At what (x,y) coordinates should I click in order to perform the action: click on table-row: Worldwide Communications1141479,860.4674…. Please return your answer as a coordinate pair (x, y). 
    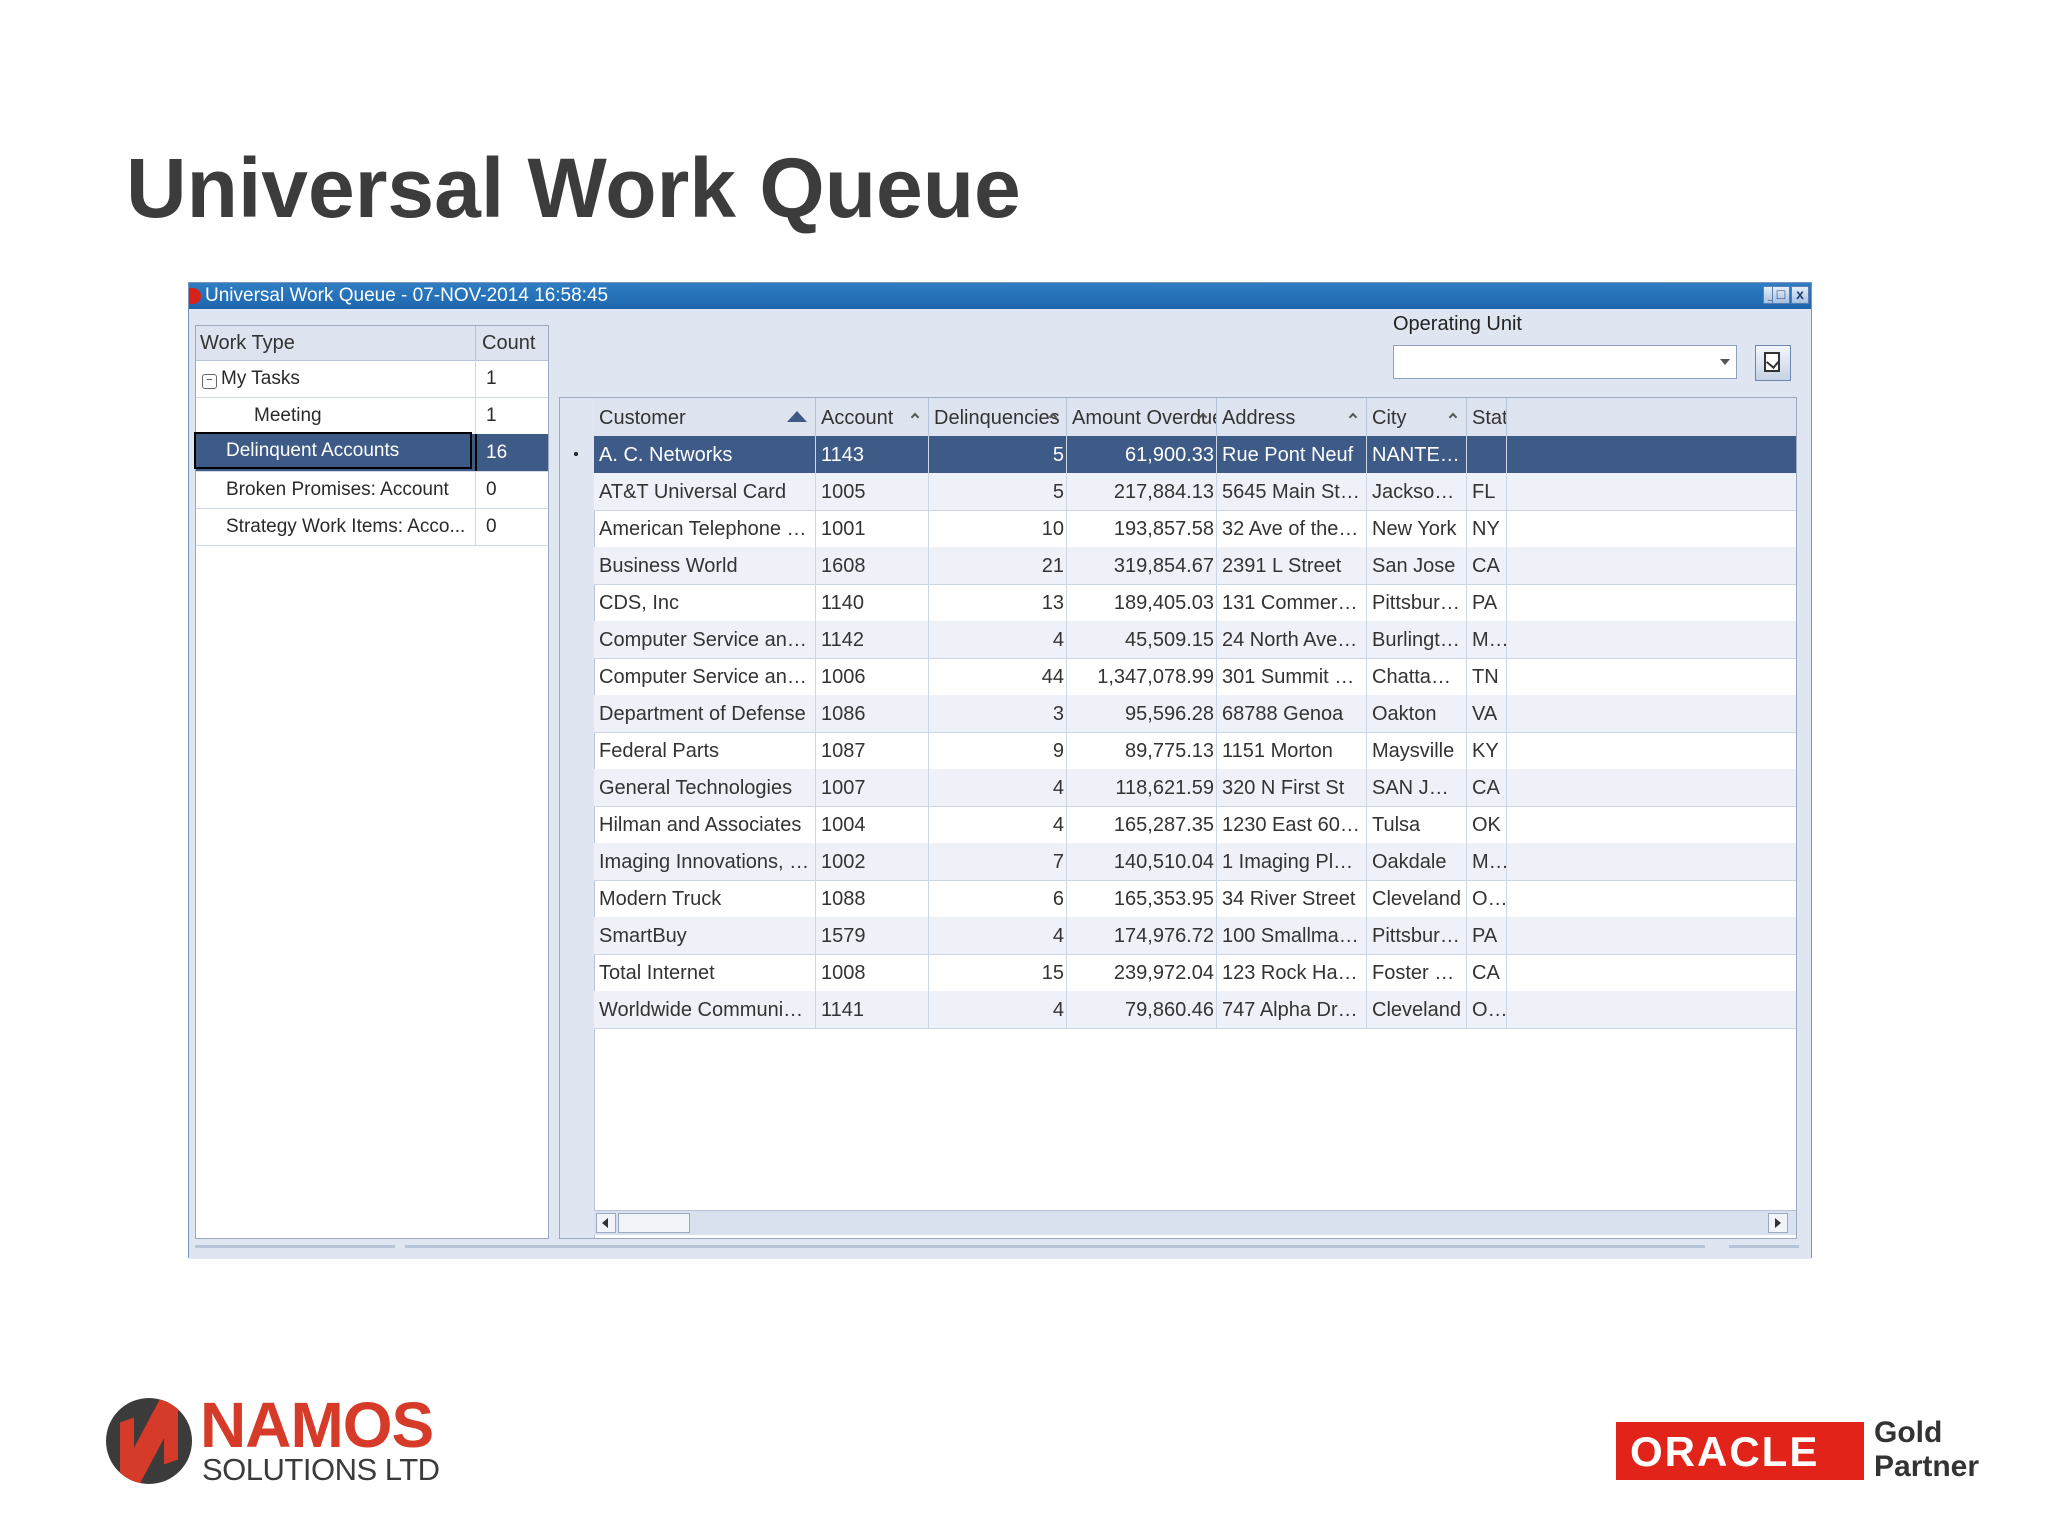
    Looking at the image, I should click on (1195, 1010).